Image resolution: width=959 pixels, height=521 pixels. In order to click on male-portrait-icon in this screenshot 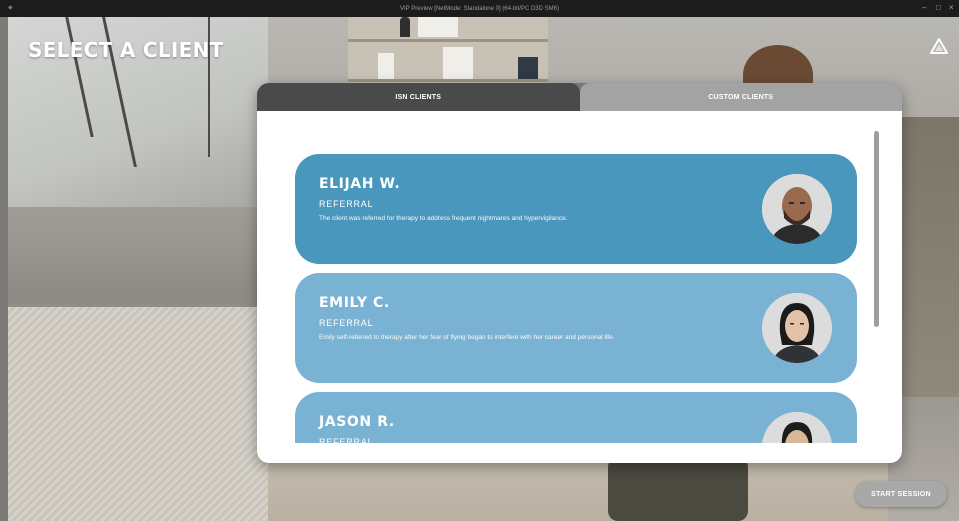, I will do `click(797, 209)`.